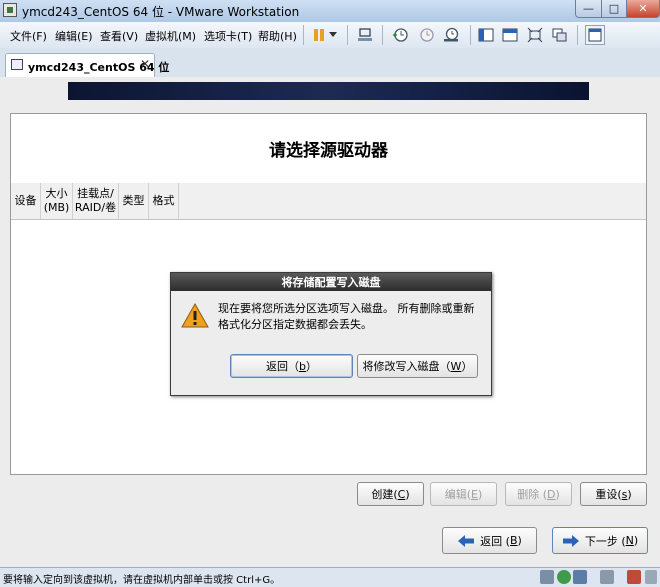 This screenshot has height=587, width=660. Describe the element at coordinates (489, 540) in the screenshot. I see `back-button: 返回 (B)` at that location.